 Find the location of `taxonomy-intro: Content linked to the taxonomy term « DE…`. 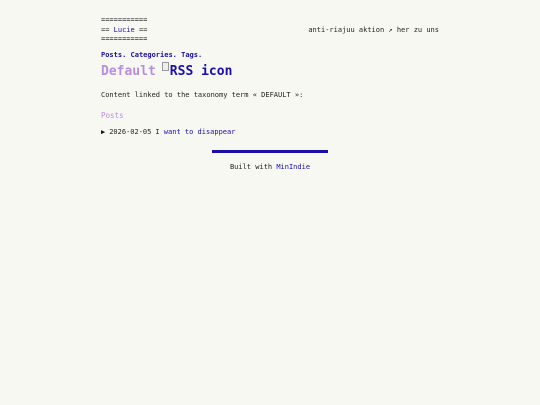

taxonomy-intro: Content linked to the taxonomy term « DE… is located at coordinates (202, 95).